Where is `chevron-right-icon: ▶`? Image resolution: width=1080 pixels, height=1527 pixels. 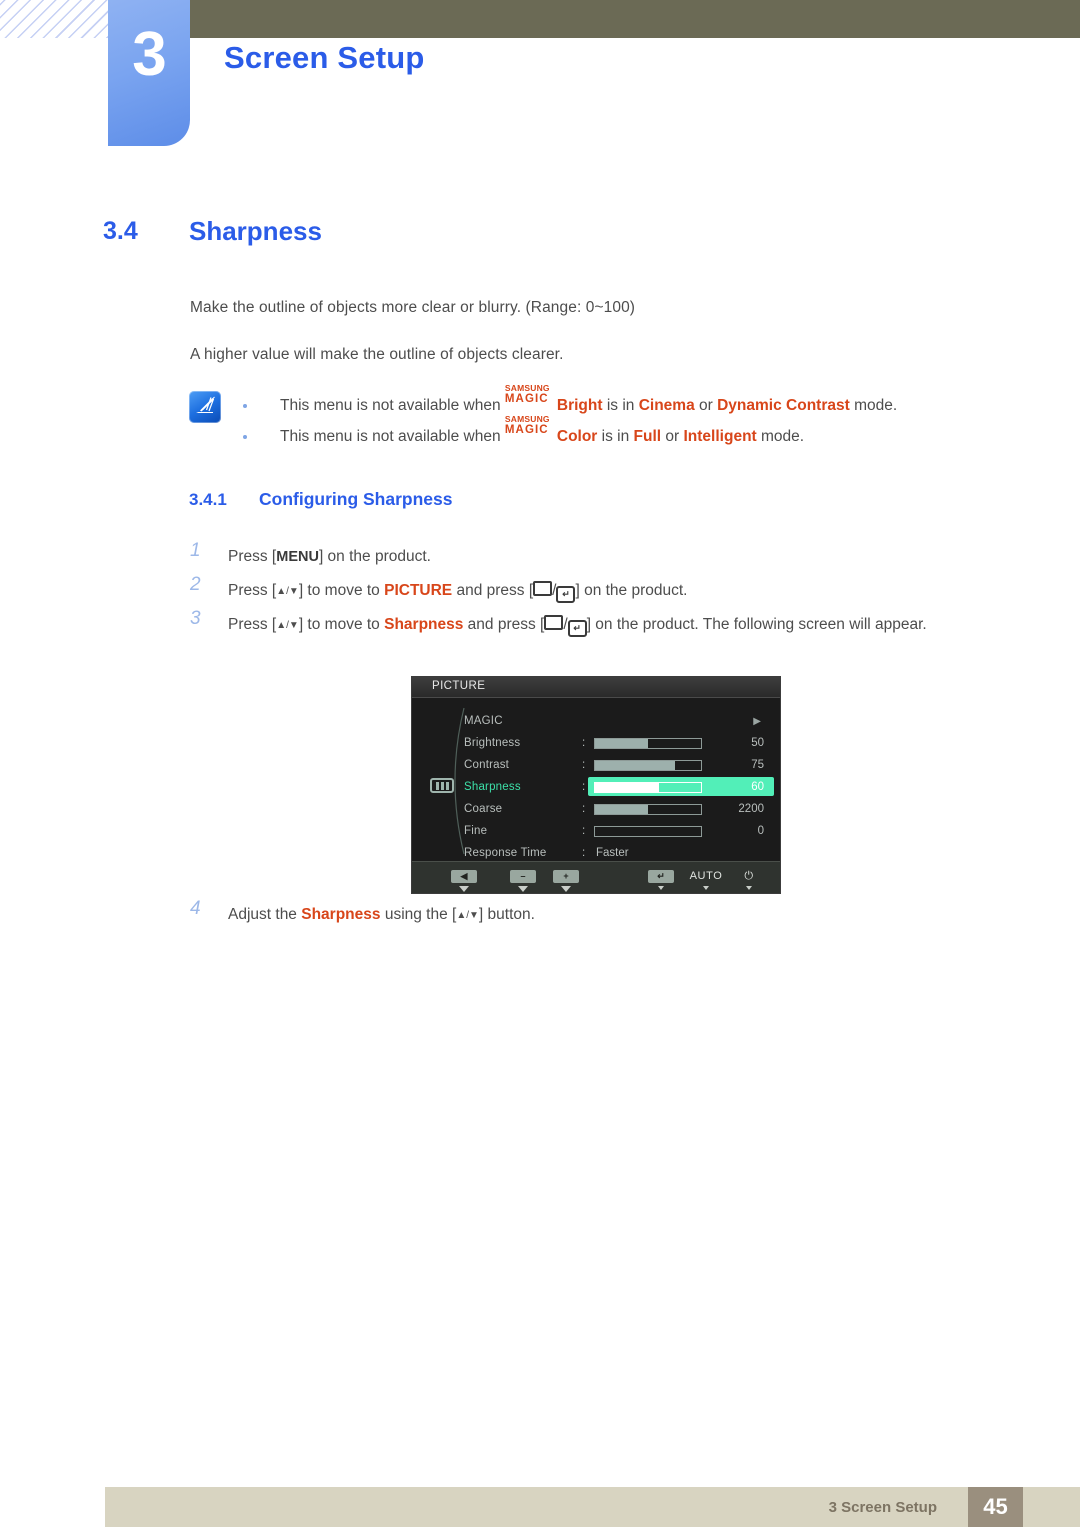 chevron-right-icon: ▶ is located at coordinates (757, 721).